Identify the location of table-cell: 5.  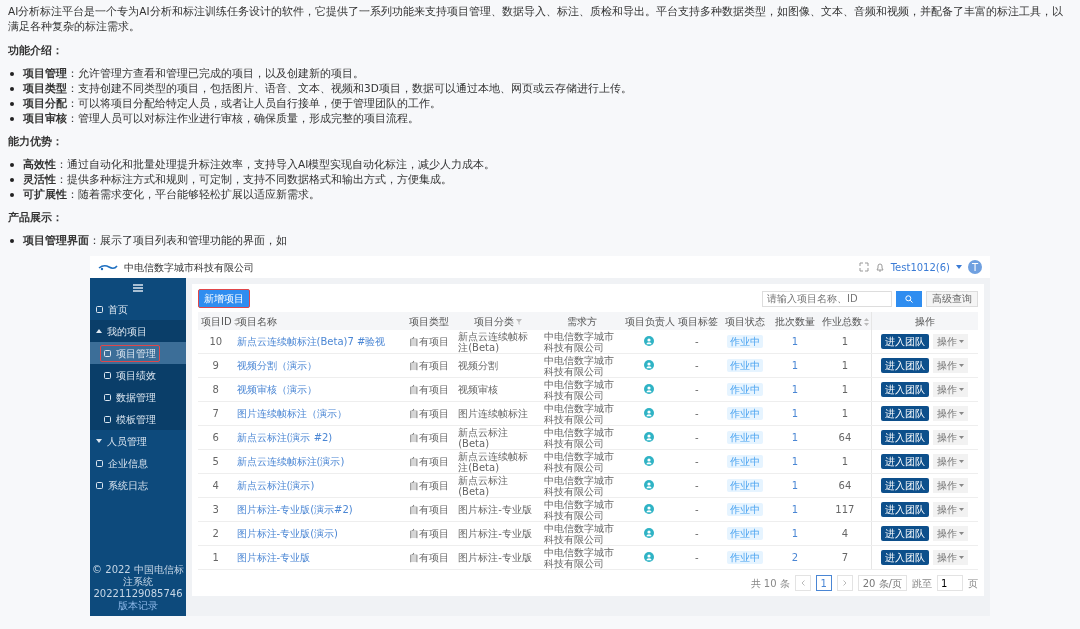
(215, 461).